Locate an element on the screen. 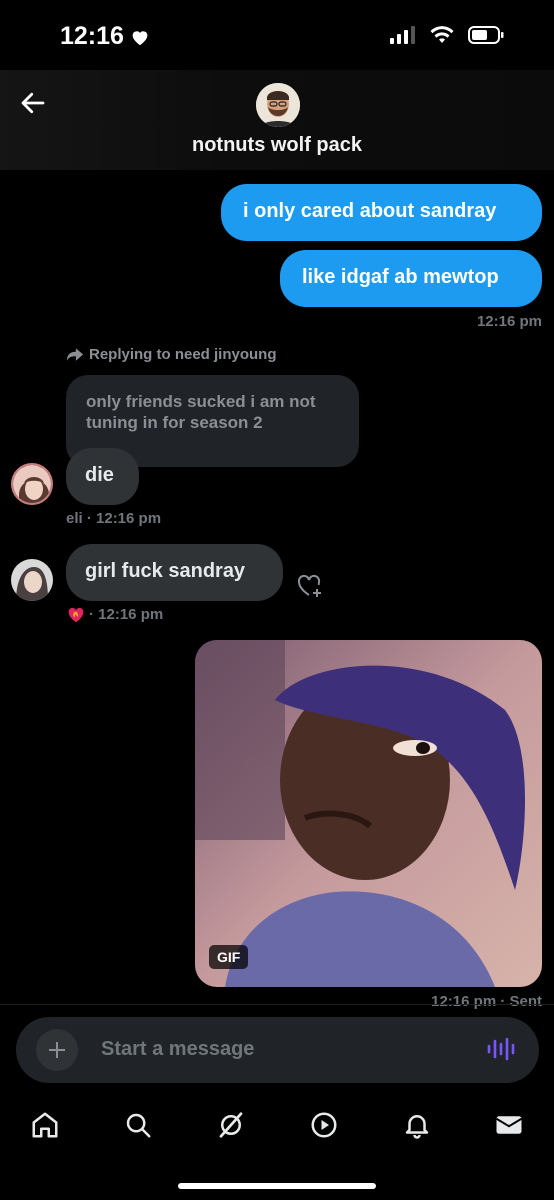  tab-grok is located at coordinates (231, 1125).